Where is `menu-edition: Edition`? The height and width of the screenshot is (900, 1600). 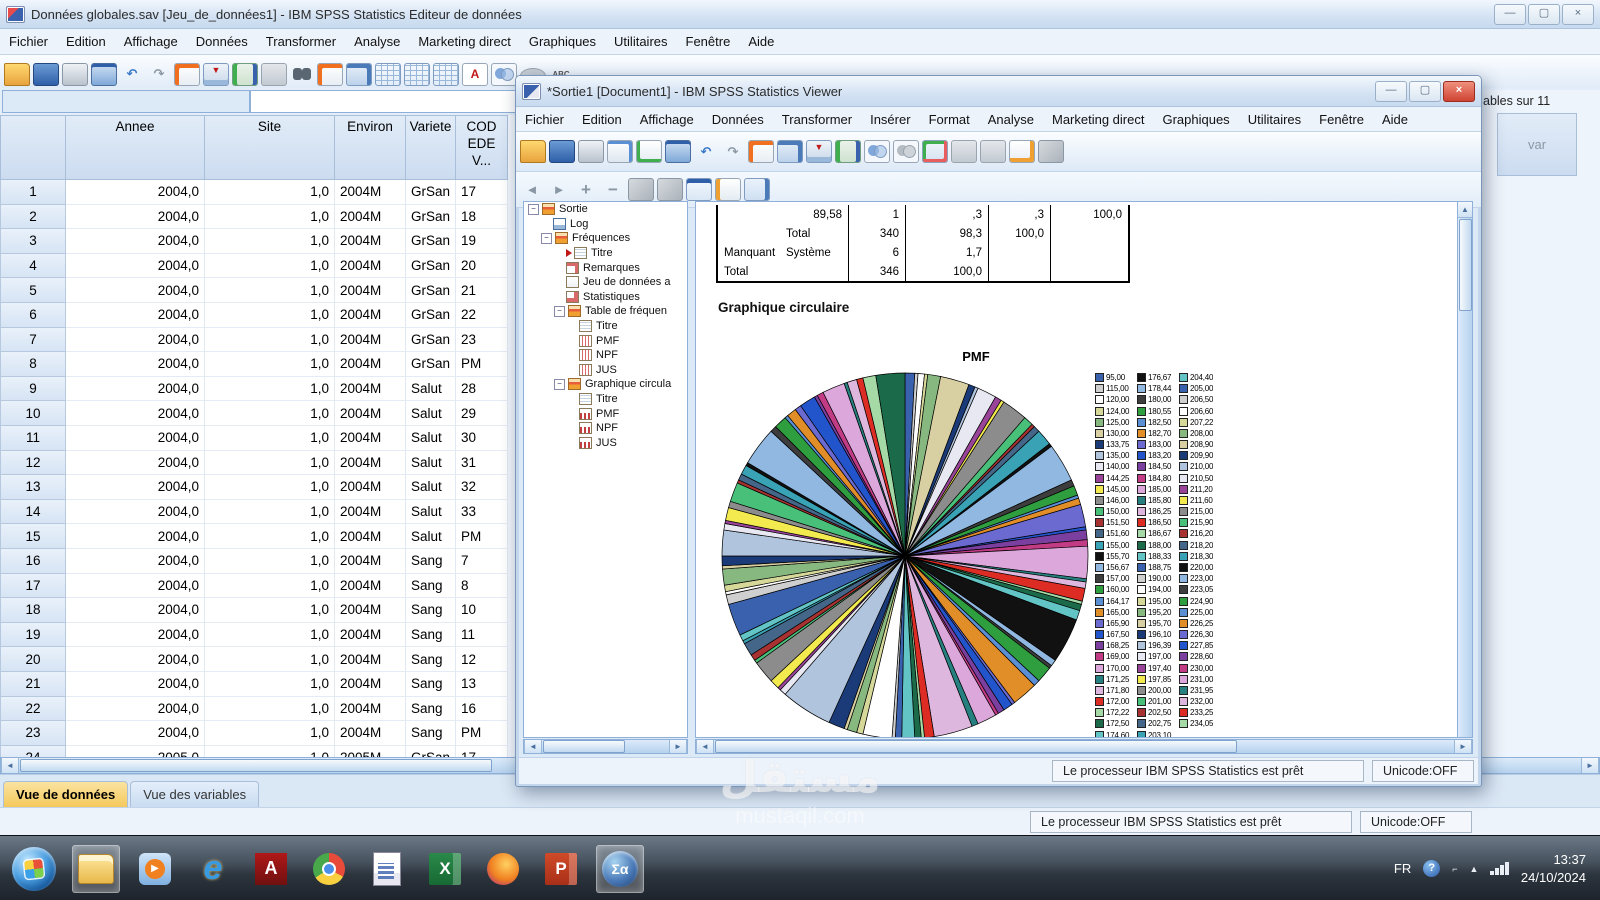
menu-edition: Edition is located at coordinates (86, 41).